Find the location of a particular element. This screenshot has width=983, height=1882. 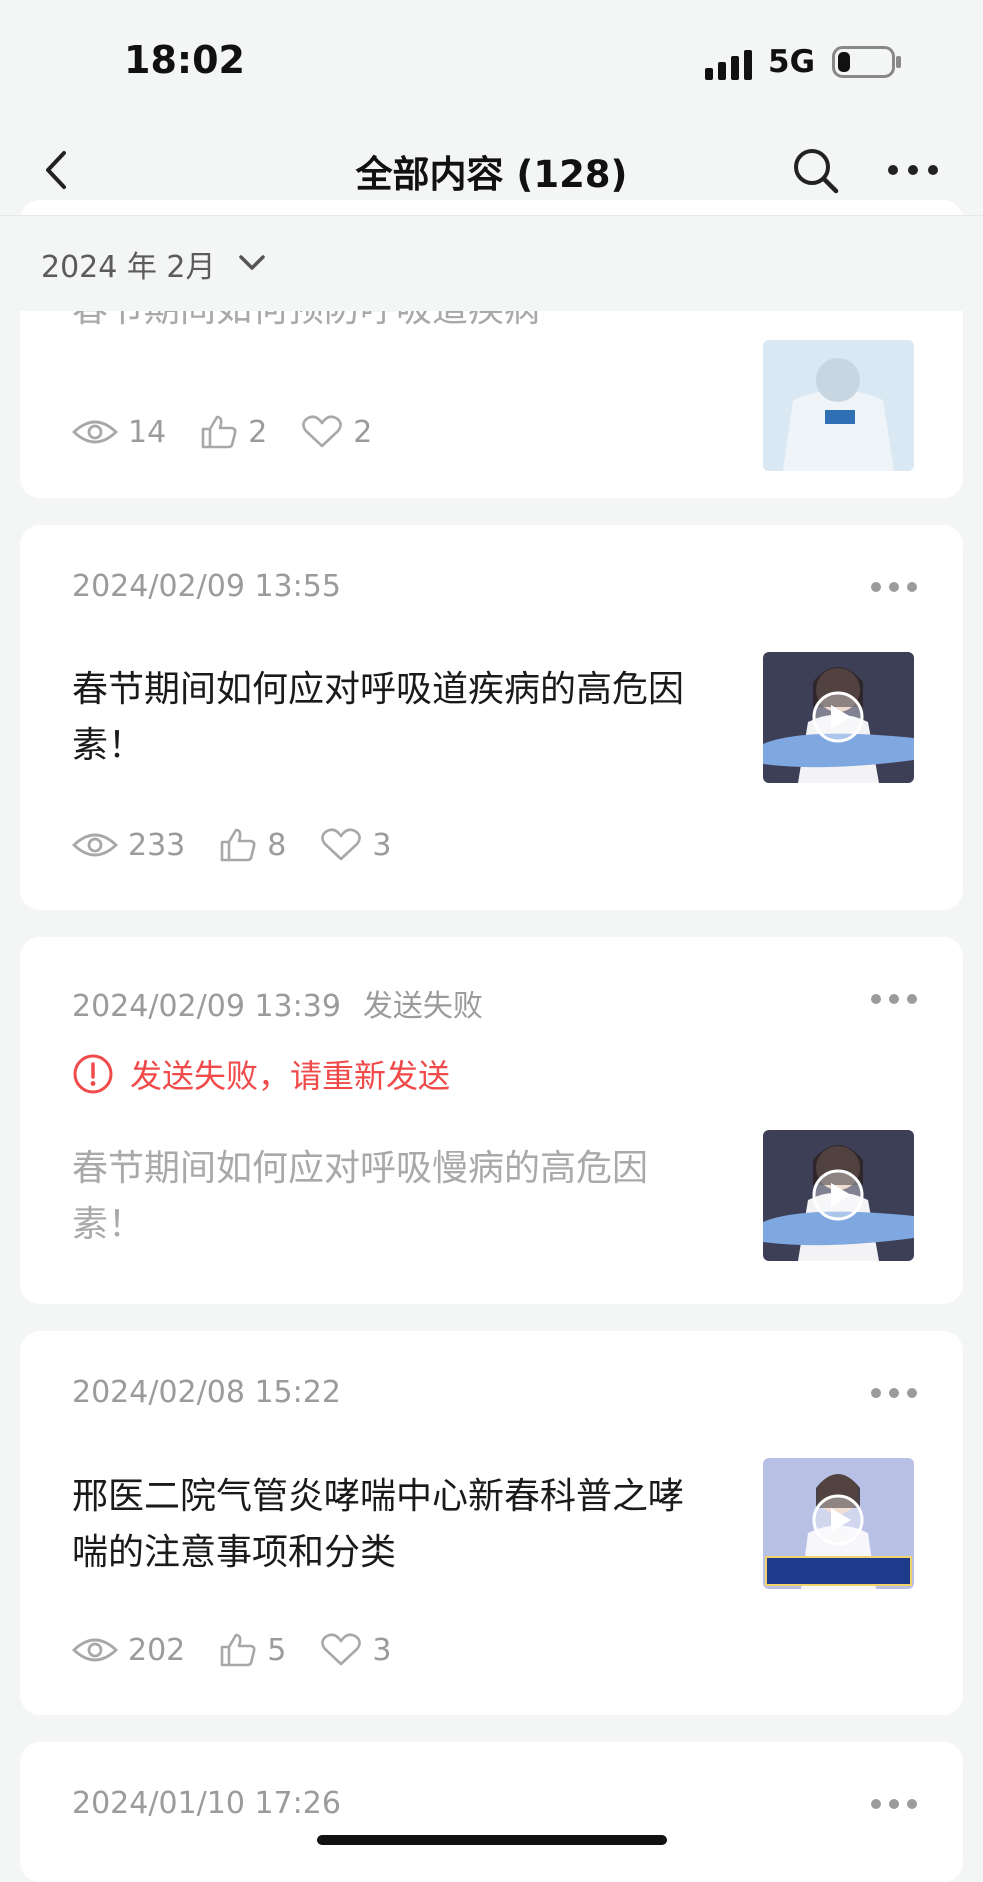

signal-icon is located at coordinates (728, 65).